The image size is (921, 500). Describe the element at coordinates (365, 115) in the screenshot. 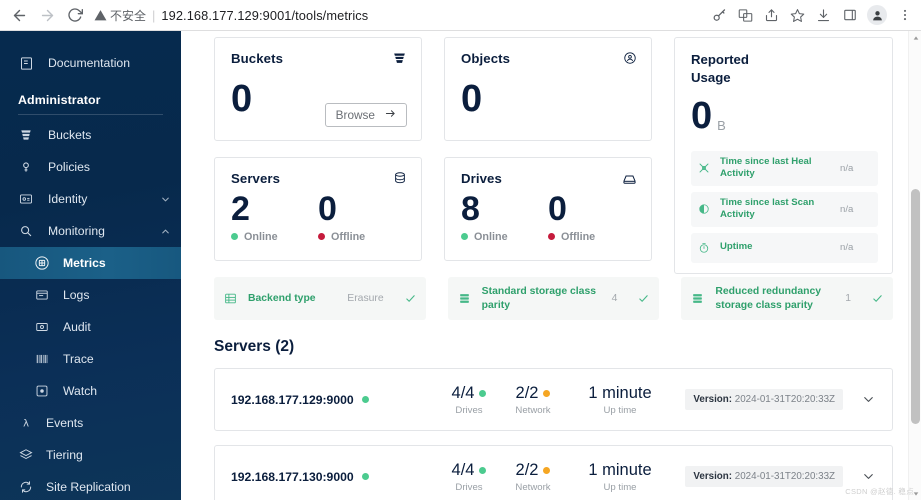

I see `browse-button: Browse` at that location.